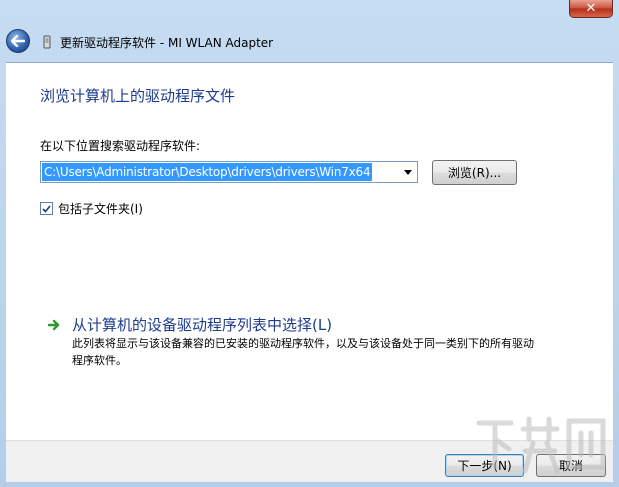  I want to click on back-button, so click(18, 41).